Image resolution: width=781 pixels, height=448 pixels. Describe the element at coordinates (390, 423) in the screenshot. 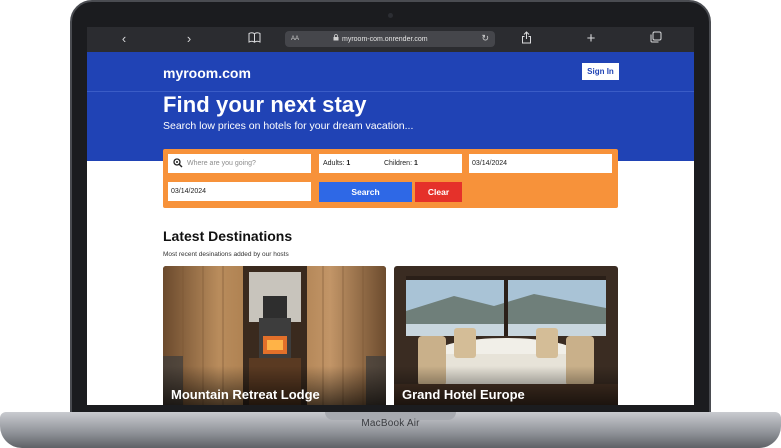

I see `device-label: MacBook Air` at that location.